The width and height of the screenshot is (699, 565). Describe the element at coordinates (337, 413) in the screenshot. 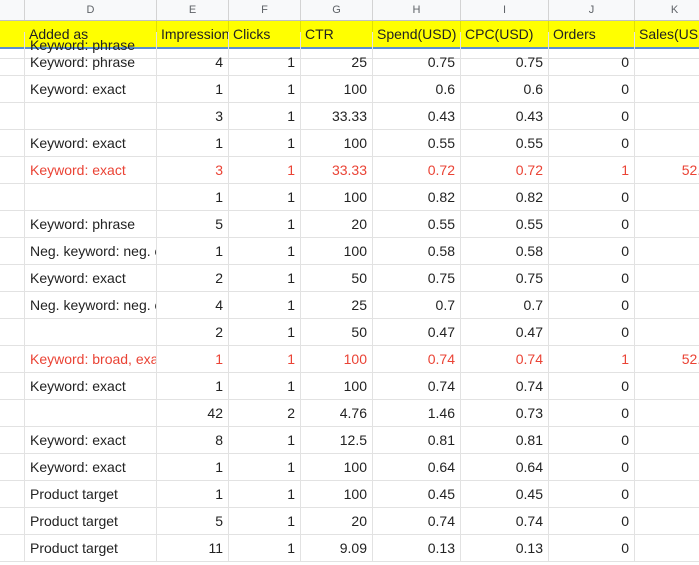

I see `table-cell: 4.76` at that location.